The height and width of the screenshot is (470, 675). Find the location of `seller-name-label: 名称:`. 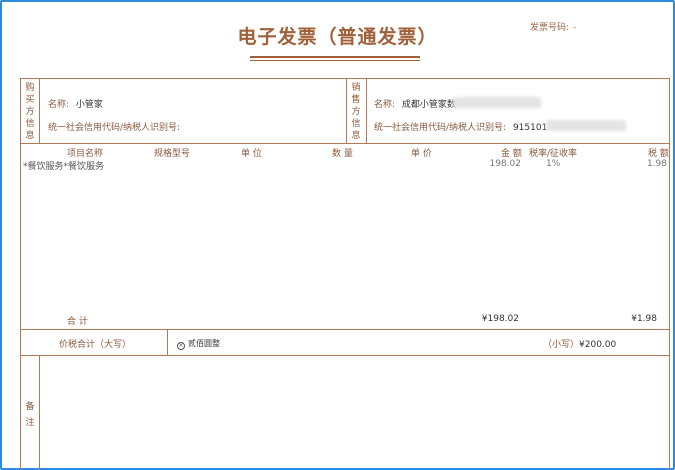

seller-name-label: 名称: is located at coordinates (385, 105).